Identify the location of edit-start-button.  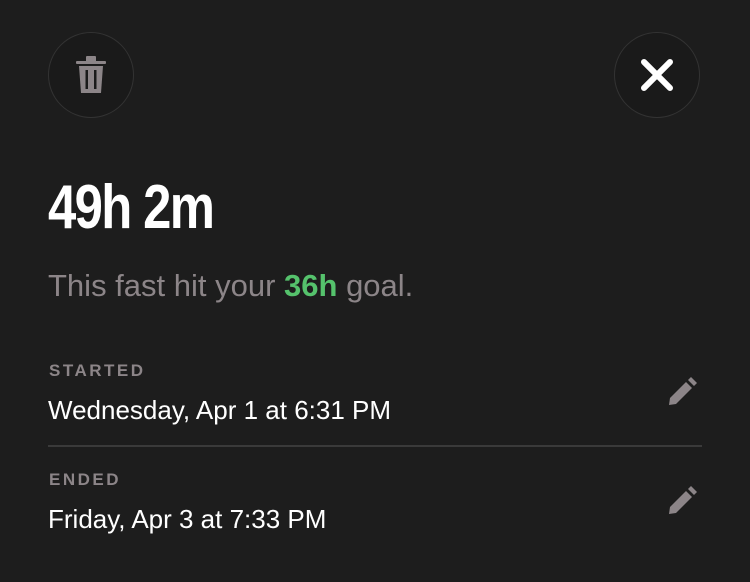
(682, 392).